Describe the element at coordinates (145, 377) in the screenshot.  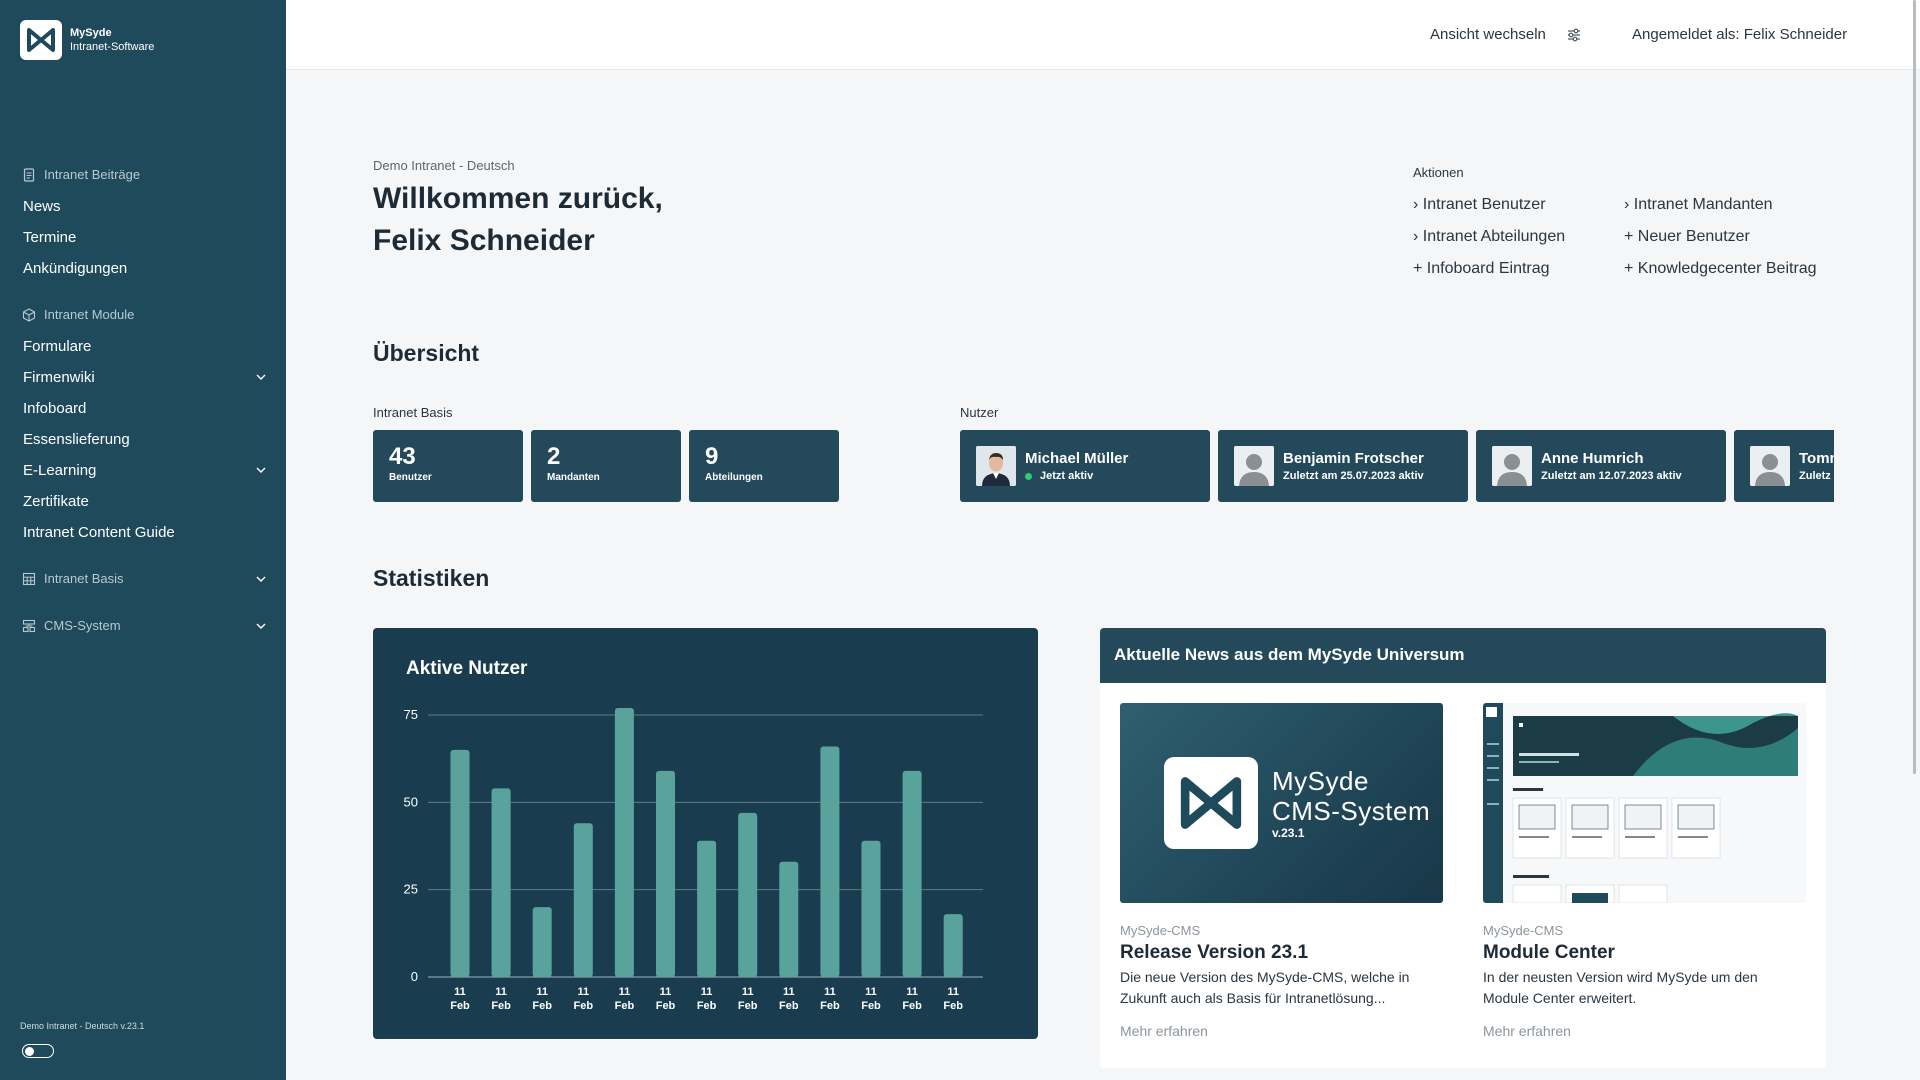
I see `sidebar-item-firmenwiki: Firmenwiki` at that location.